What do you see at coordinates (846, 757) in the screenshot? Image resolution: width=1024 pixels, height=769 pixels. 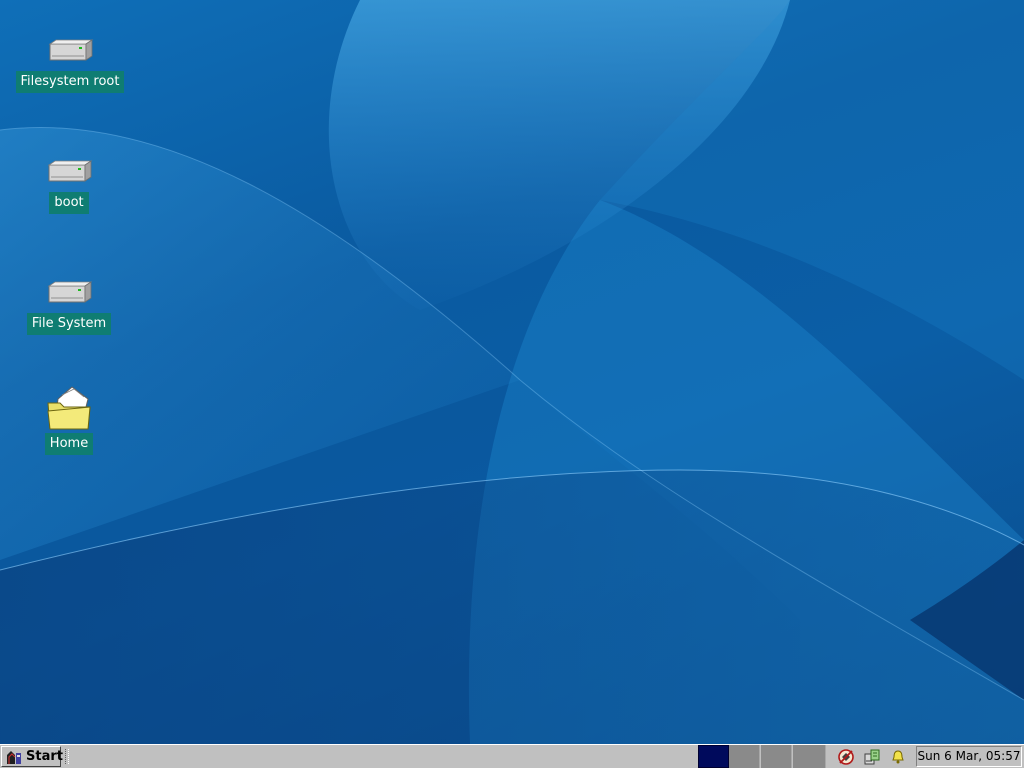 I see `network-icon` at bounding box center [846, 757].